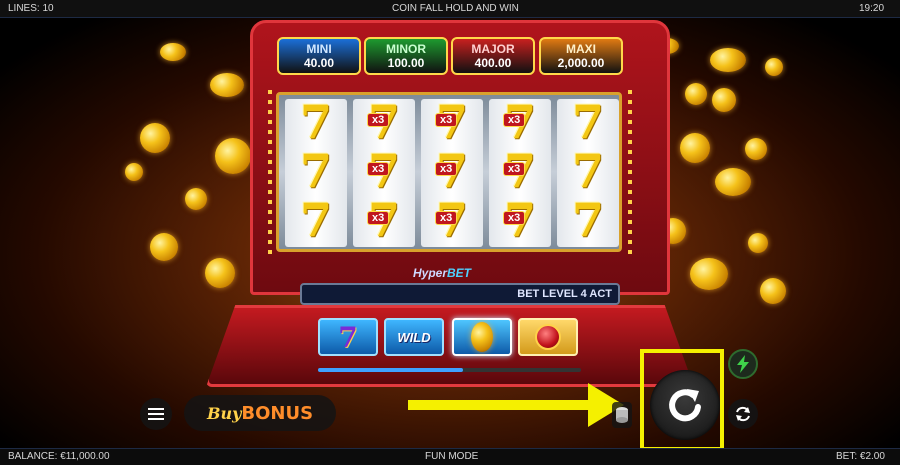  What do you see at coordinates (860, 456) in the screenshot?
I see `bet-label: BET: €2.00` at bounding box center [860, 456].